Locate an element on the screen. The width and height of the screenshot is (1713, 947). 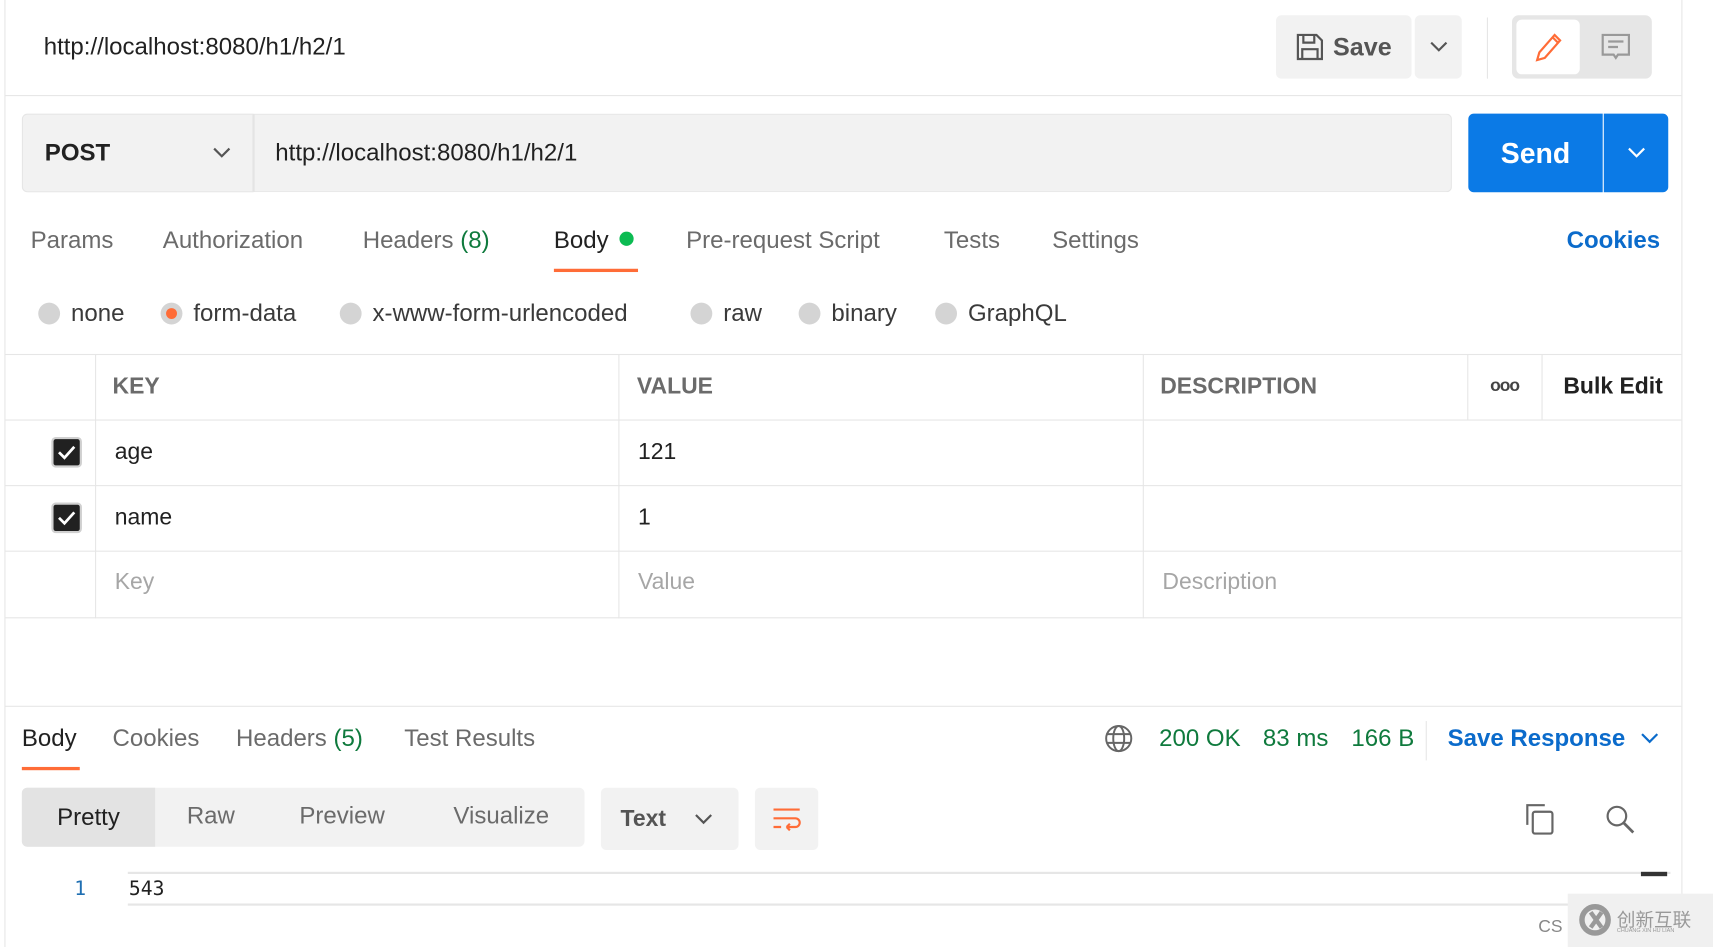
save-response-button: Save Response is located at coordinates (1553, 738).